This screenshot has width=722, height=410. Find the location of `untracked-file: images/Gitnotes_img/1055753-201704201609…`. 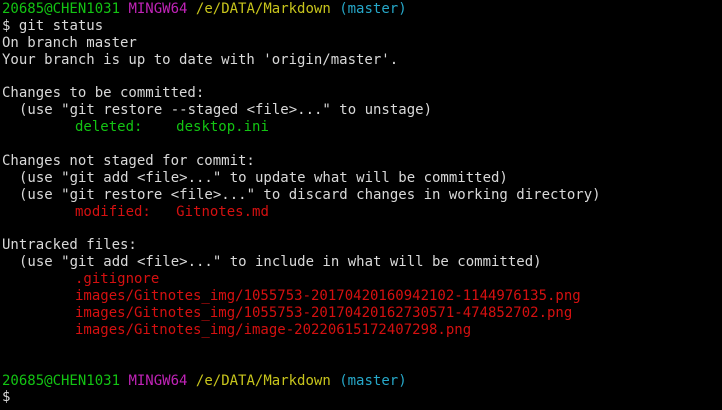

untracked-file: images/Gitnotes_img/1055753-201704201609… is located at coordinates (328, 296).